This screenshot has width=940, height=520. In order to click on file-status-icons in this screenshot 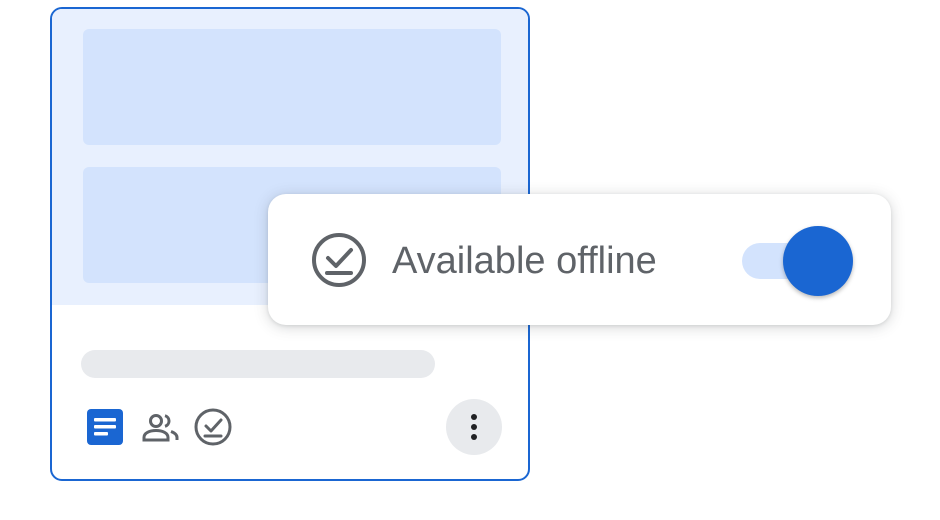, I will do `click(159, 427)`.